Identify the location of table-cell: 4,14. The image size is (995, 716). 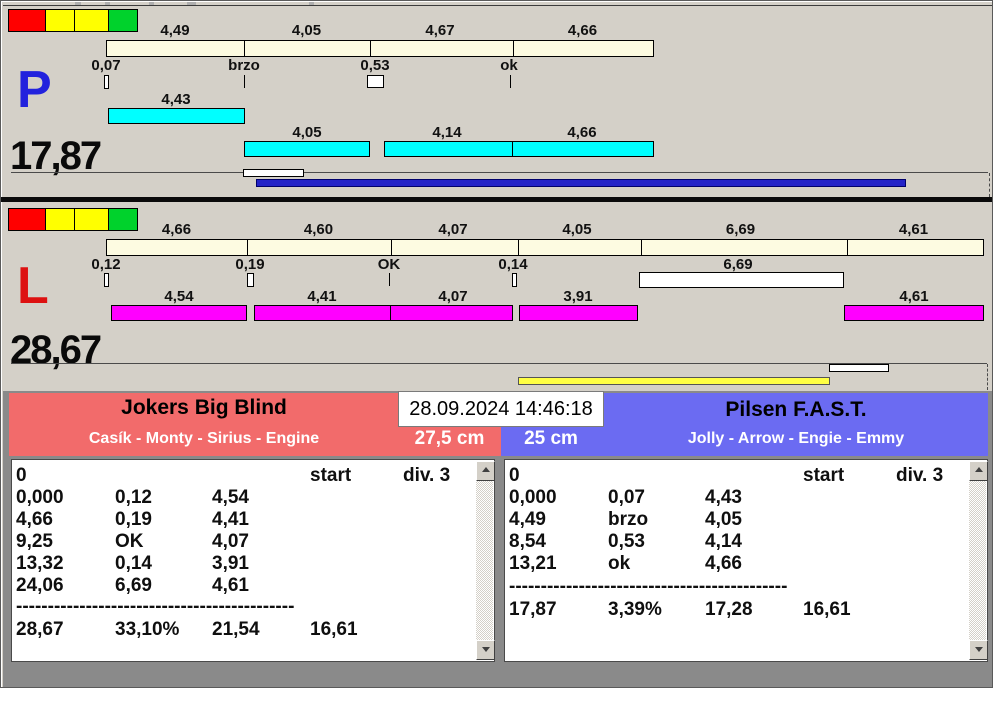
(723, 541).